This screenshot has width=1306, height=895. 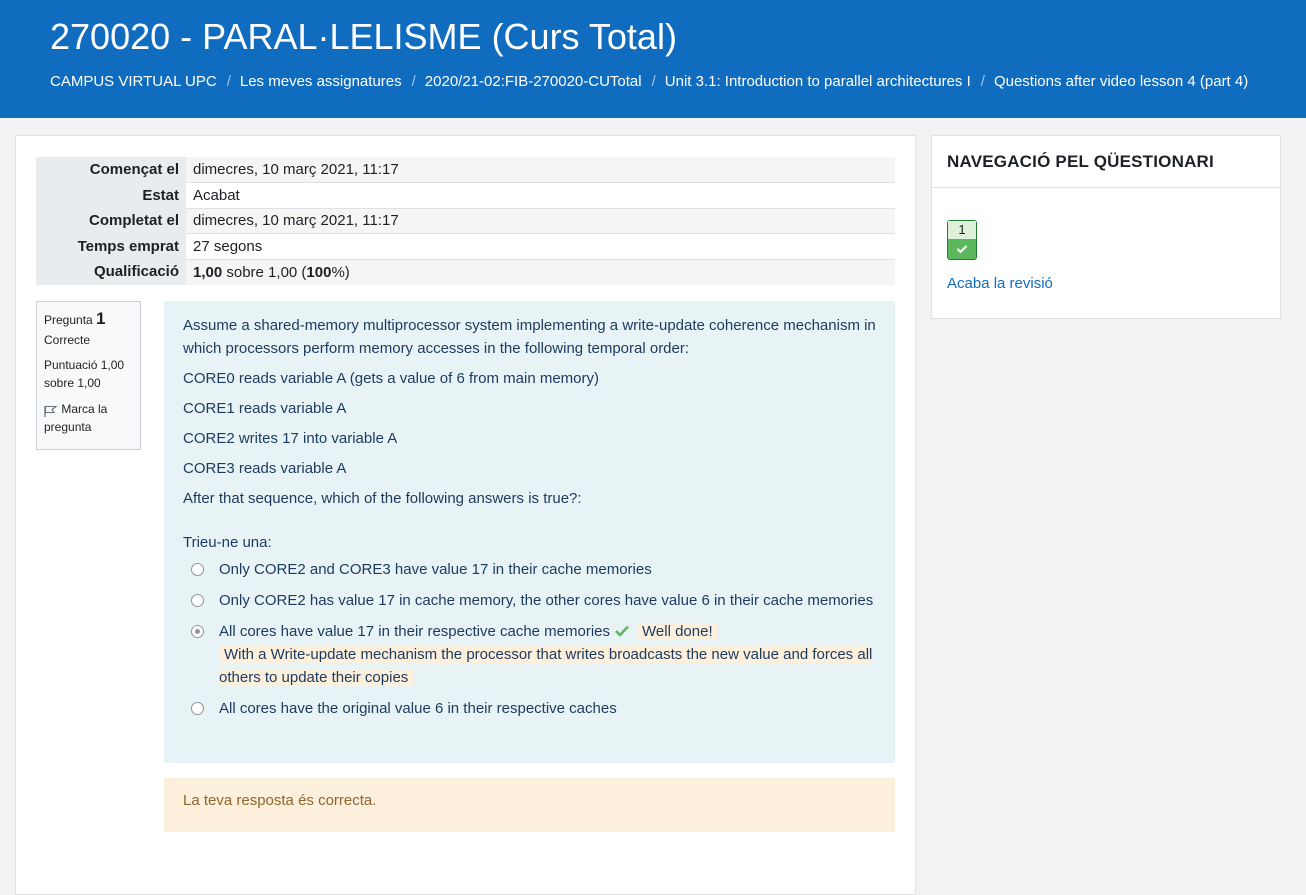 I want to click on question-label: Pregunta, so click(x=68, y=320).